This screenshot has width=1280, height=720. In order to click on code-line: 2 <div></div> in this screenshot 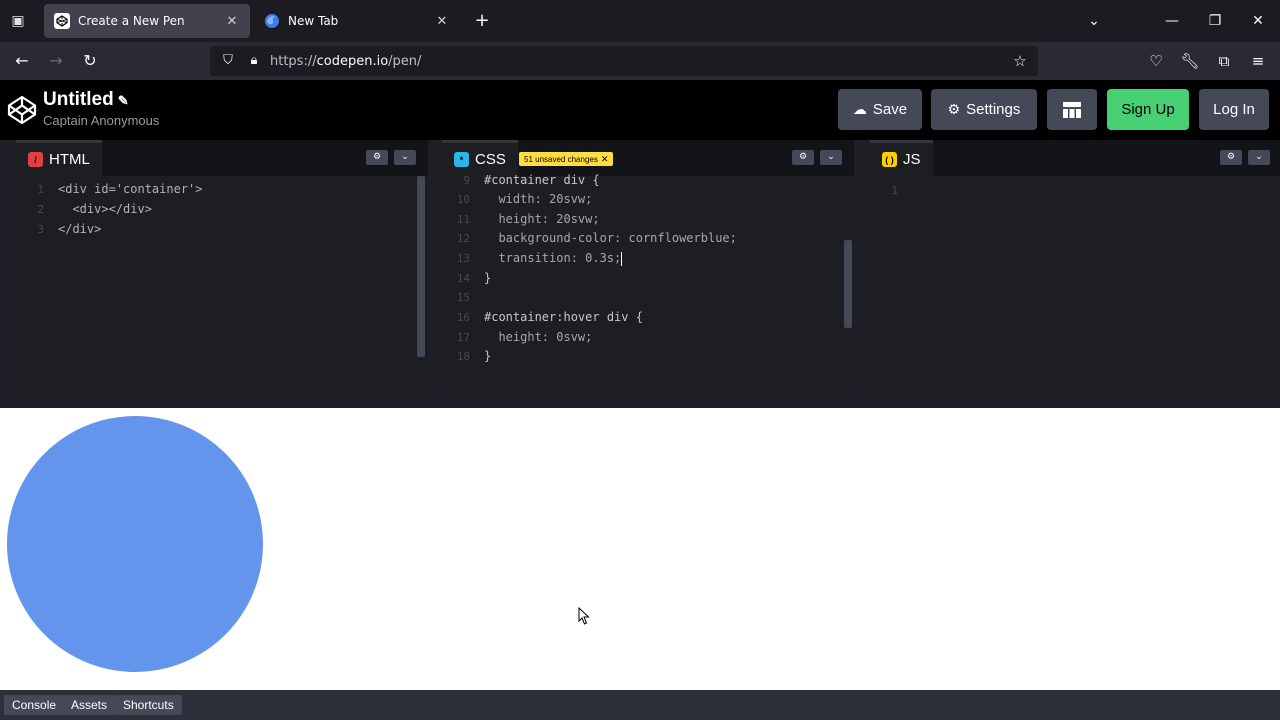, I will do `click(94, 209)`.